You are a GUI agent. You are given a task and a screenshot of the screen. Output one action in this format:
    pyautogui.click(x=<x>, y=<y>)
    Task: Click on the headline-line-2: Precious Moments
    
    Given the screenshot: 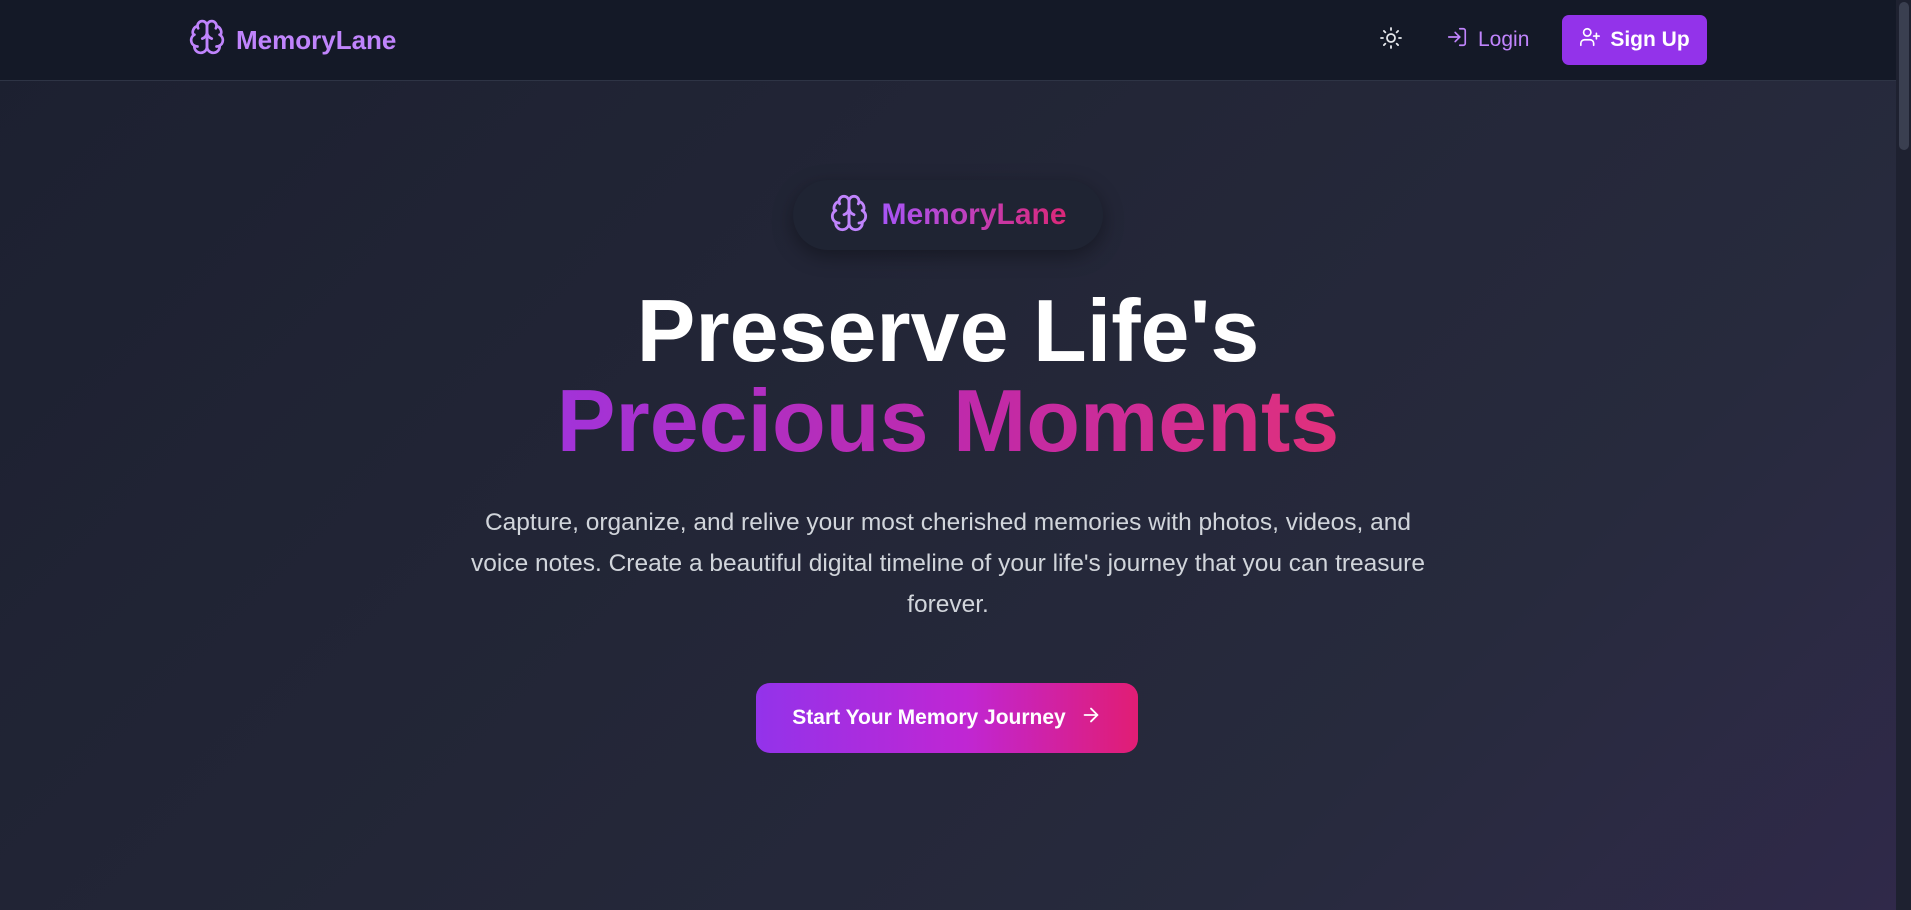 What is the action you would take?
    pyautogui.click(x=948, y=420)
    